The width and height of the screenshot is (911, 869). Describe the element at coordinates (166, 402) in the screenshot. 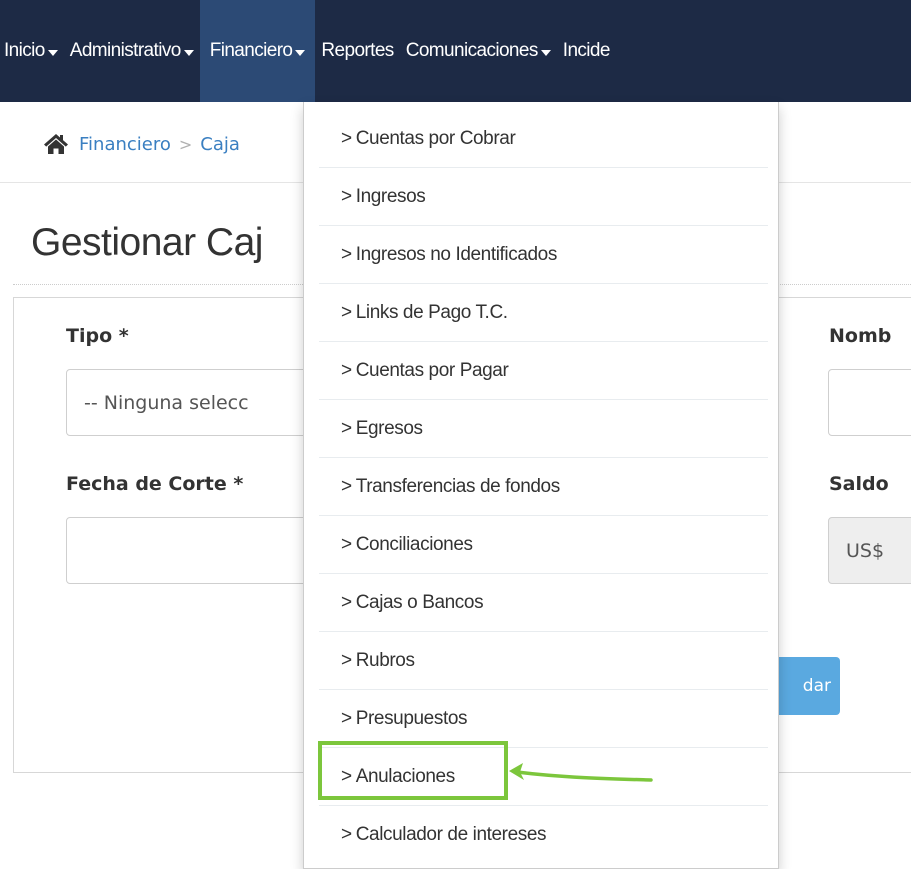

I see `tipo-select-value: -- Ninguna selecc` at that location.